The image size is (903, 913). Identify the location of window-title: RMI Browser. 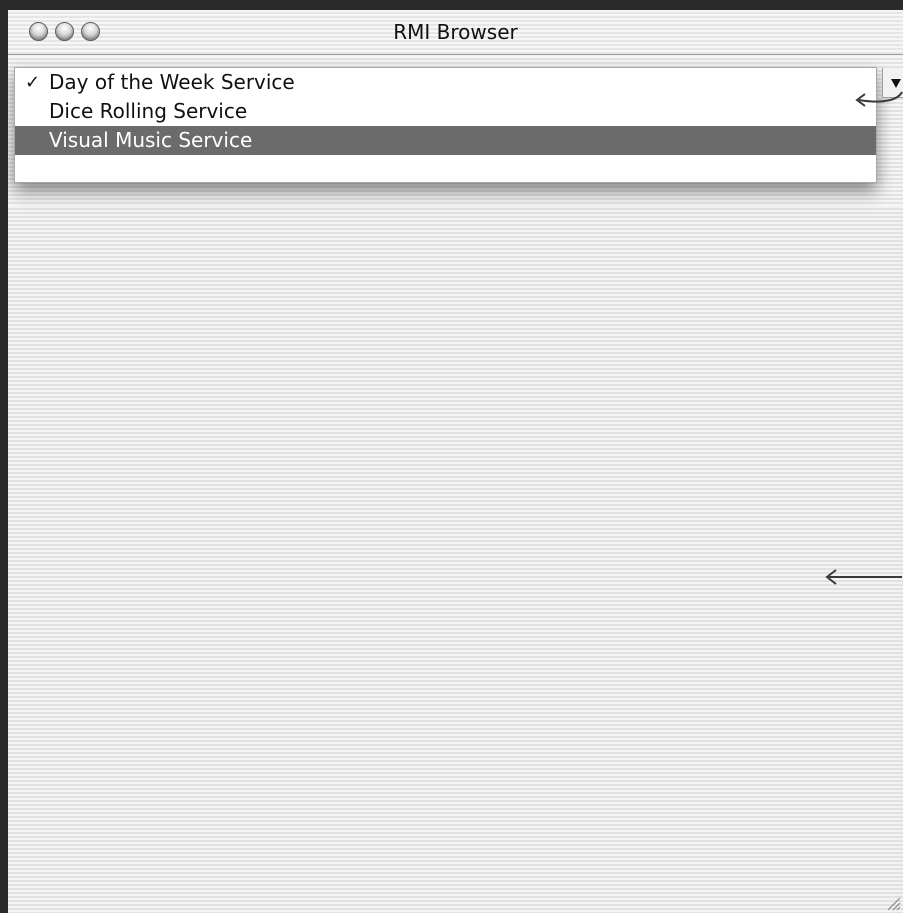
(455, 32).